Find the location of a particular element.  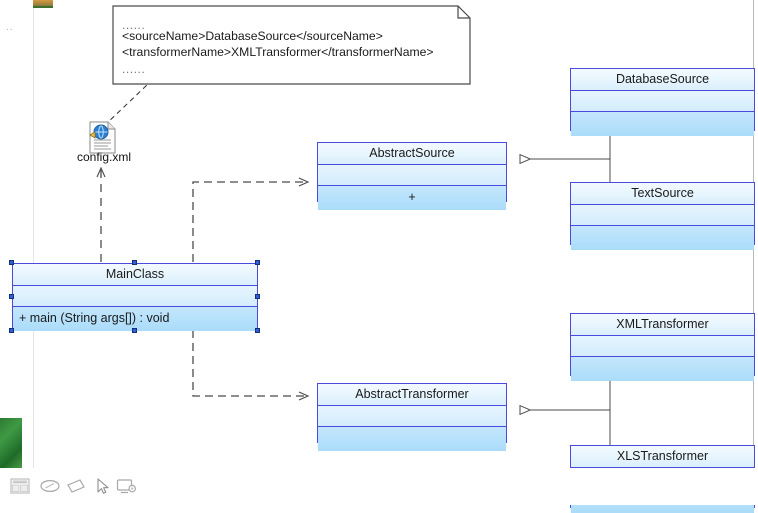

class-ops-xml-transformer is located at coordinates (662, 369).